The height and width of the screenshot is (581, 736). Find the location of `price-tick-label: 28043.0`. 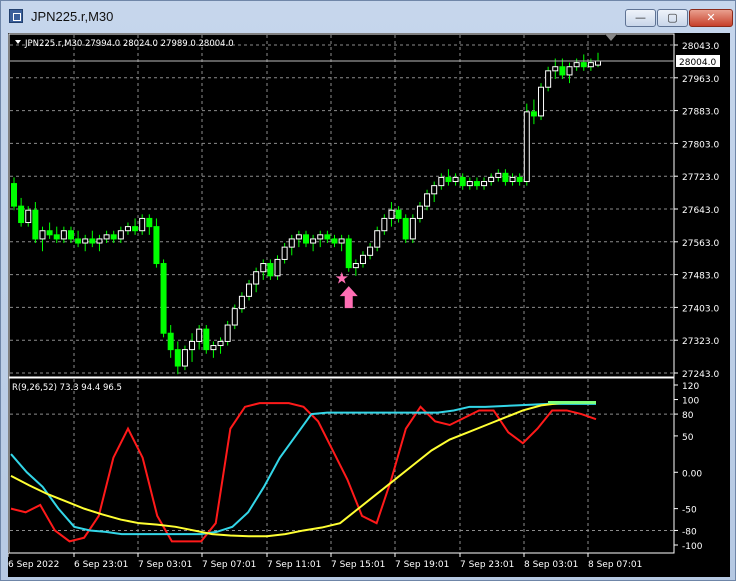

price-tick-label: 28043.0 is located at coordinates (700, 47).